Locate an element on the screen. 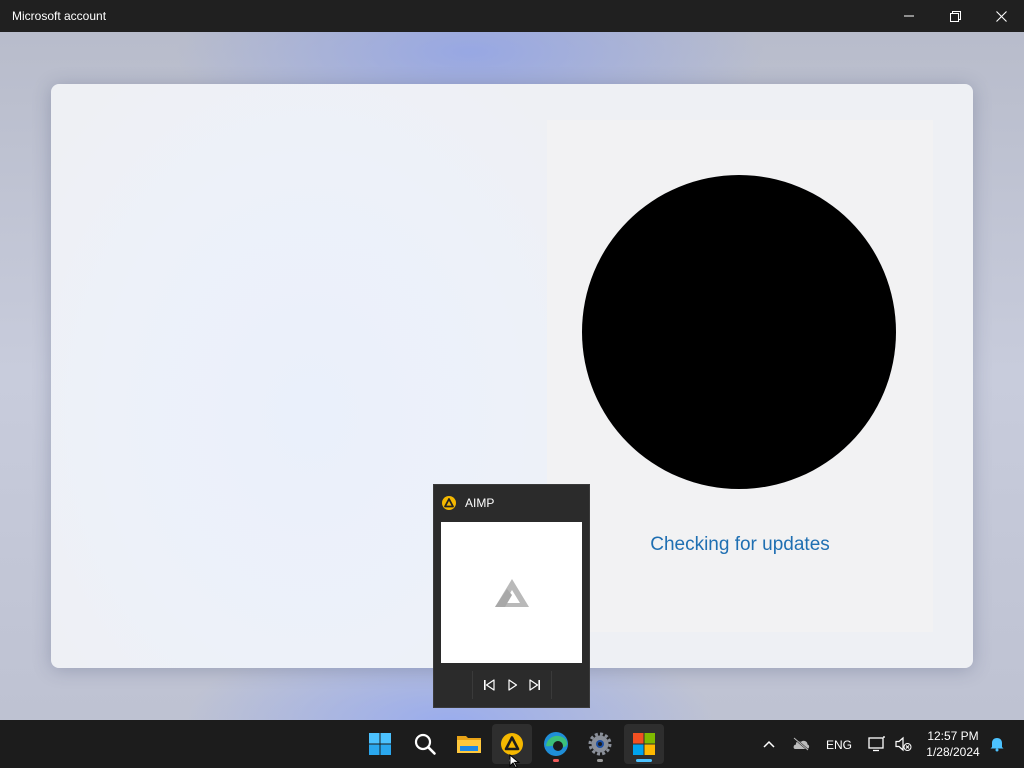 This screenshot has height=768, width=1024. show-hidden-icons-button is located at coordinates (769, 744).